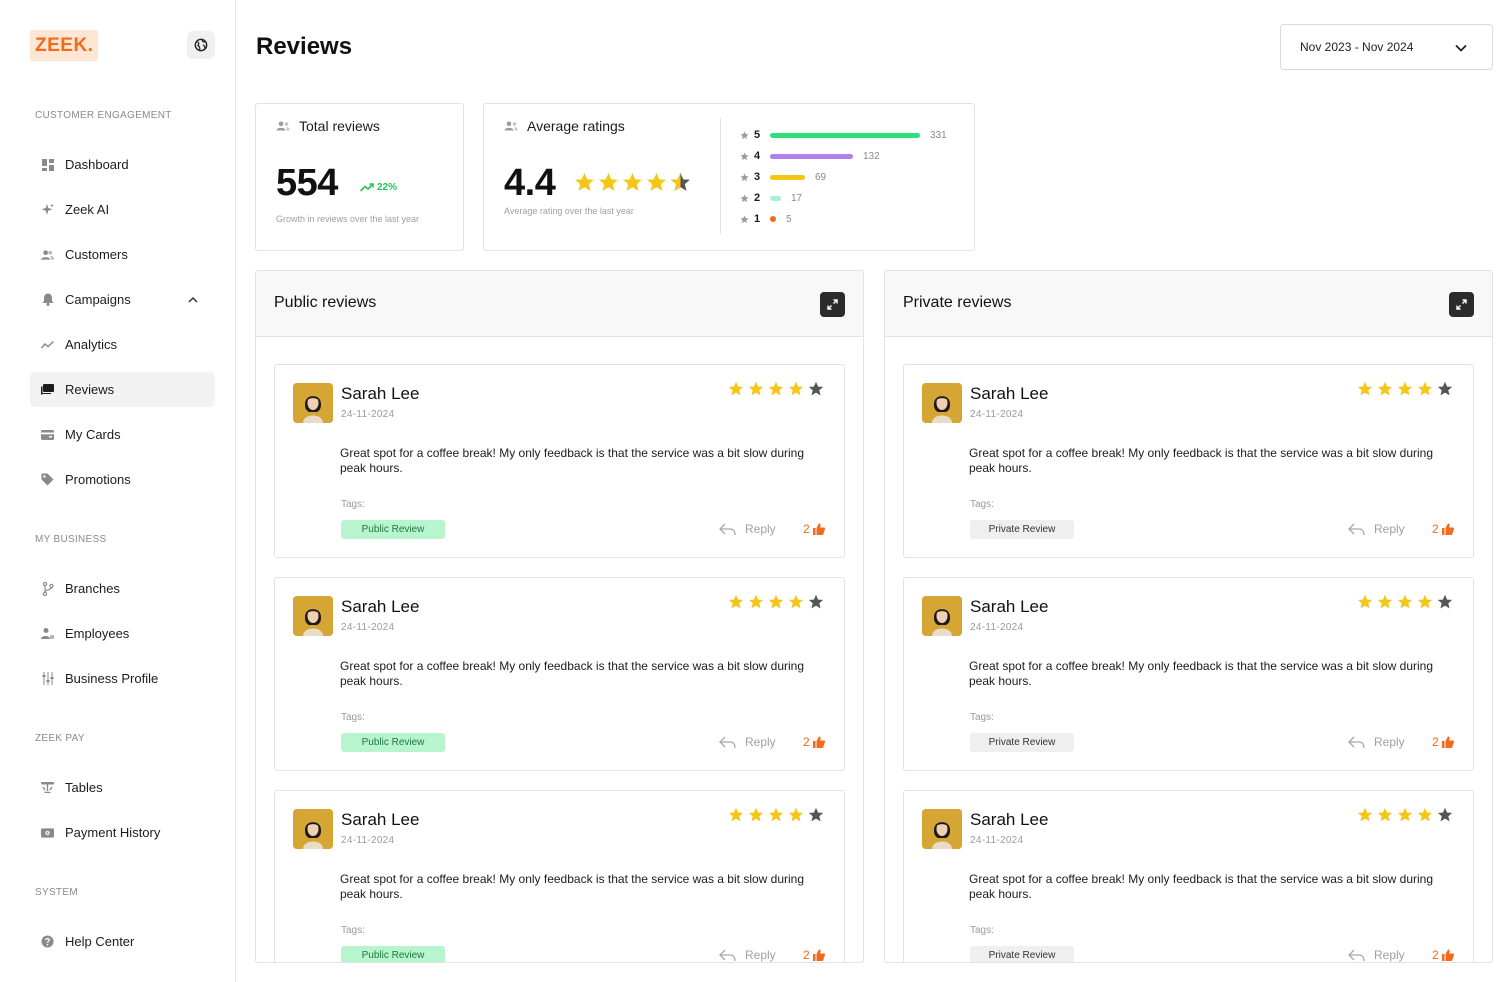 The width and height of the screenshot is (1512, 982). What do you see at coordinates (122, 164) in the screenshot?
I see `sidebar-item-dashboard: Dashboard` at bounding box center [122, 164].